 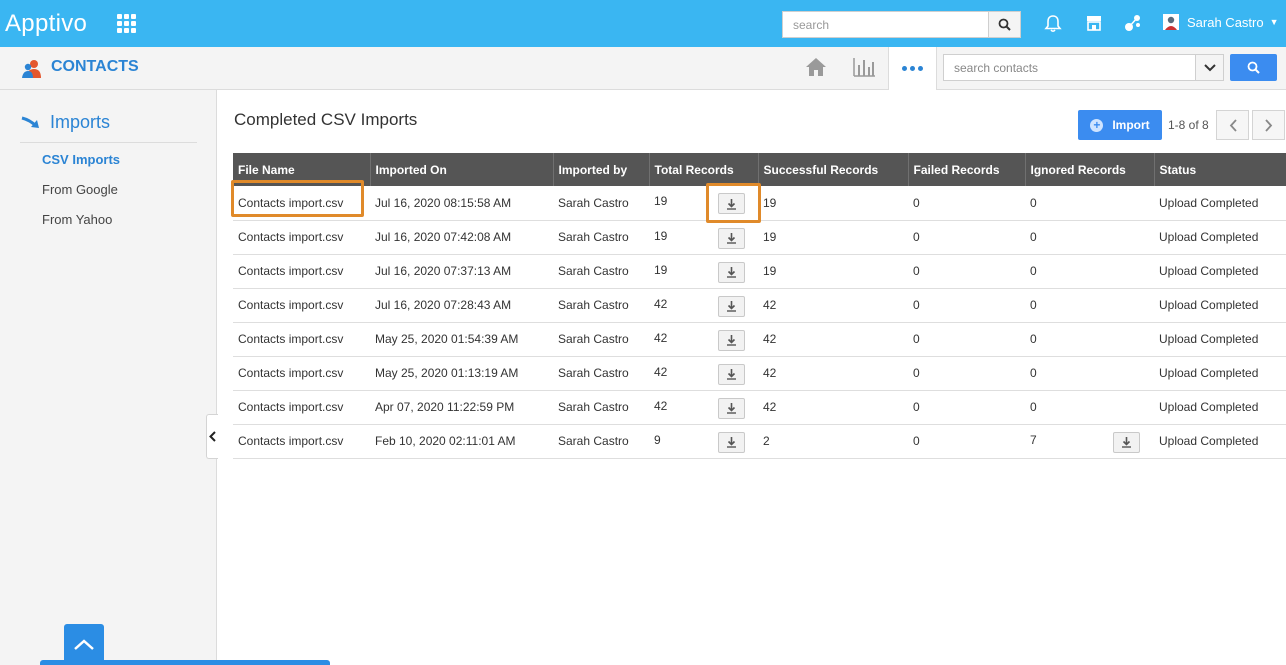 What do you see at coordinates (1005, 24) in the screenshot?
I see `global-search-button` at bounding box center [1005, 24].